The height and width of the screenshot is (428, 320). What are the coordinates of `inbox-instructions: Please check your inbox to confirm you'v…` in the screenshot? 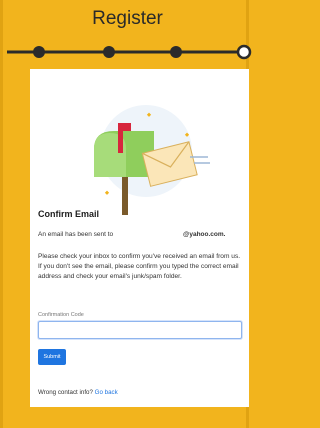 It's located at (139, 266).